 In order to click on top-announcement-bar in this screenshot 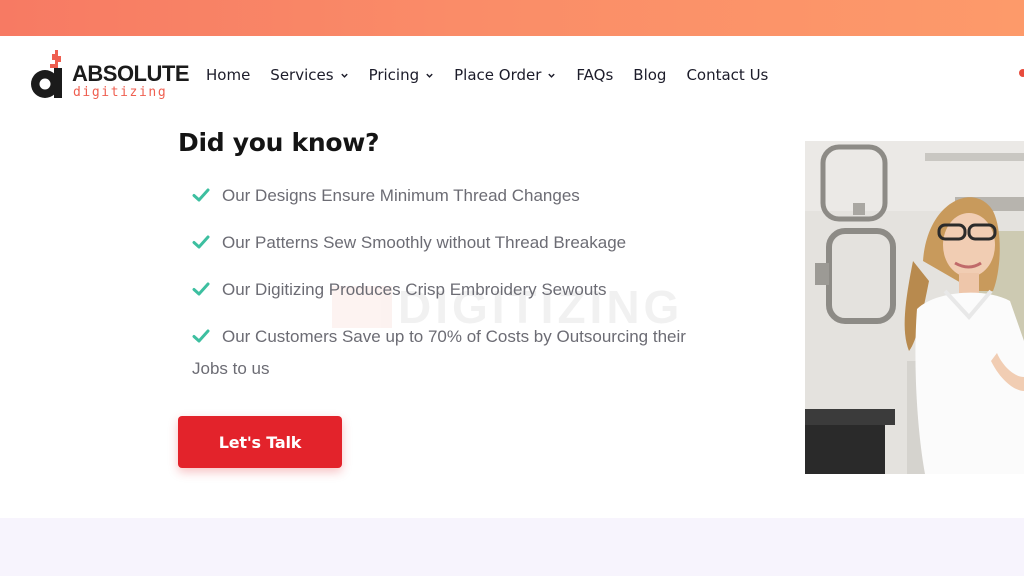, I will do `click(512, 18)`.